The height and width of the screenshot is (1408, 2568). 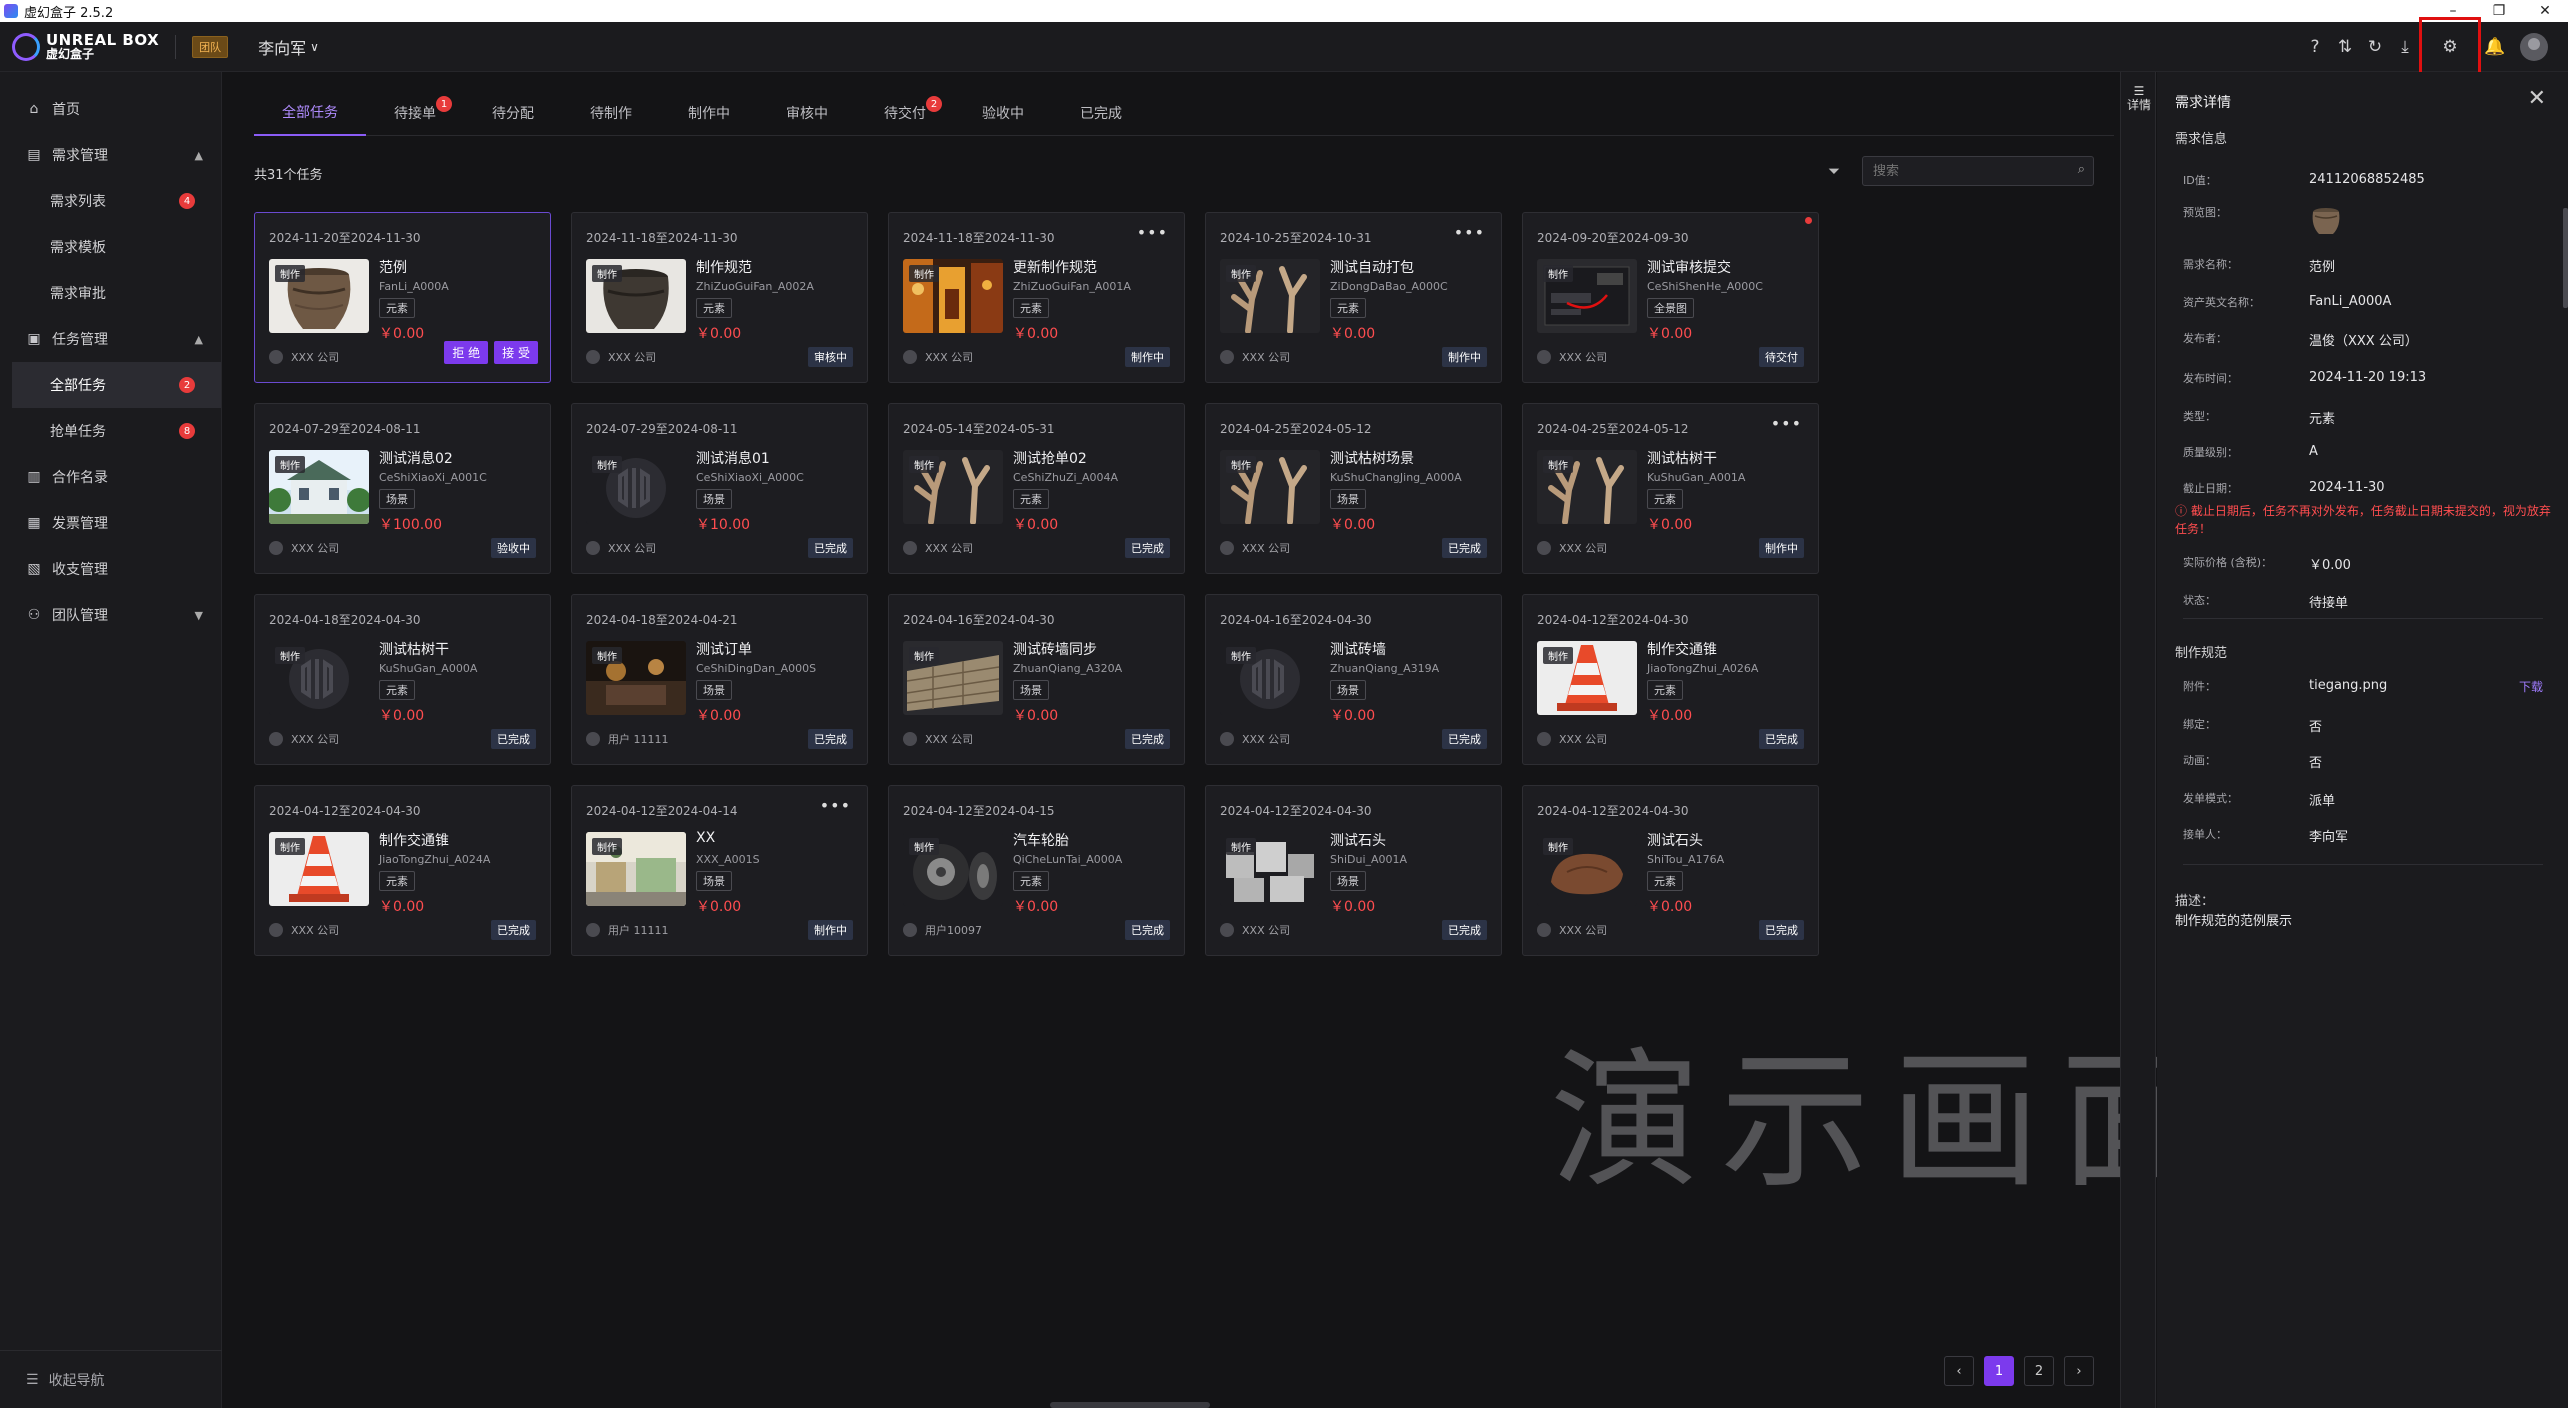 I want to click on sidebar-item-grab-tasks: 抢单任务 8, so click(x=110, y=431).